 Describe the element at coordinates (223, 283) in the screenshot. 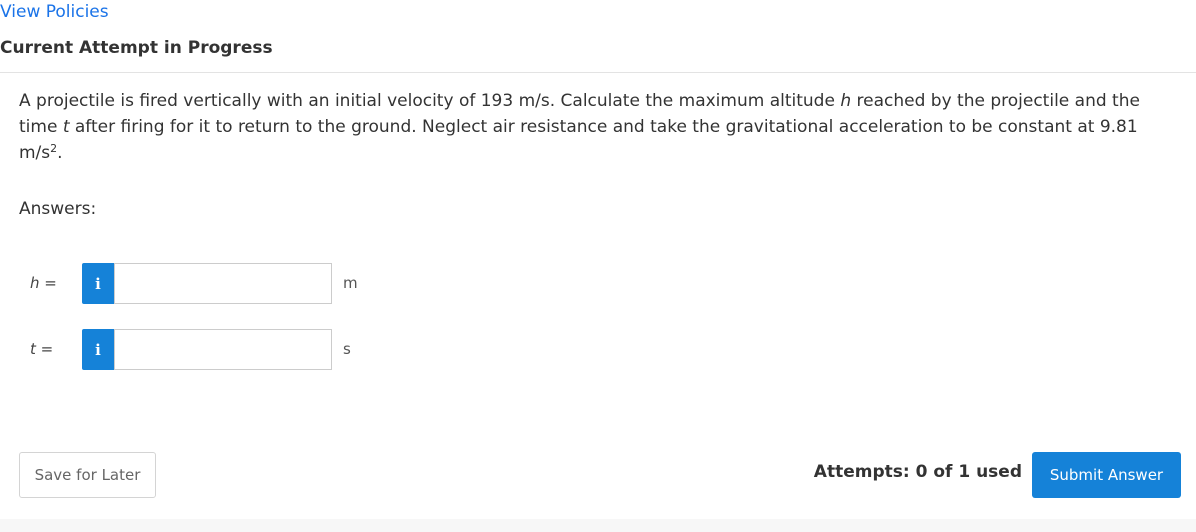

I see `answer-input-h` at that location.